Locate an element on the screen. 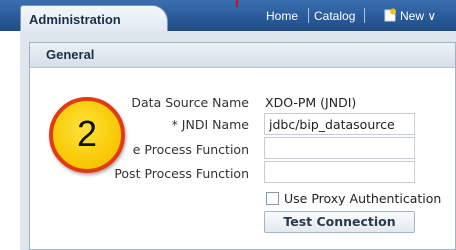 The image size is (456, 250). pre-process-function-field is located at coordinates (339, 148).